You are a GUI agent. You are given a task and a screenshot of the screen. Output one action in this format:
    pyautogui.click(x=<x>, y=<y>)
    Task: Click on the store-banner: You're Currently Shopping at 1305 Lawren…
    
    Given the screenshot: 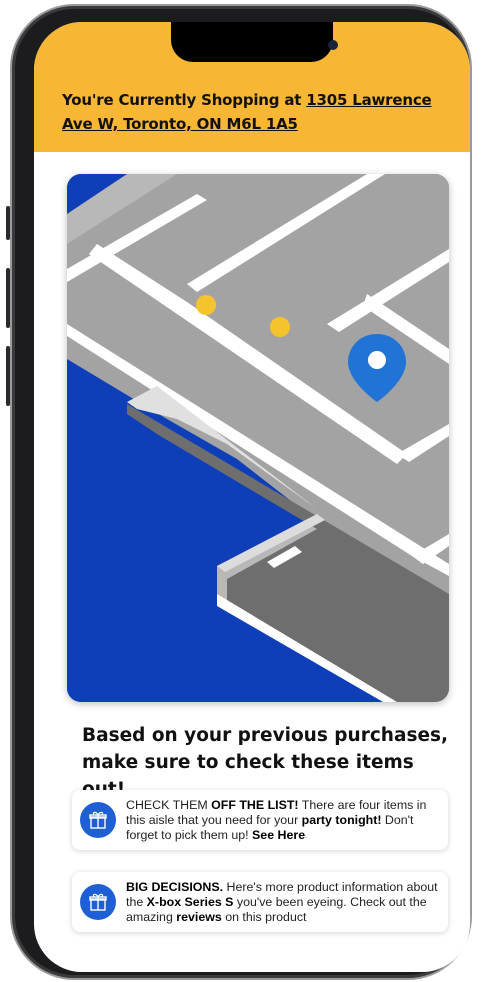 What is the action you would take?
    pyautogui.click(x=252, y=87)
    